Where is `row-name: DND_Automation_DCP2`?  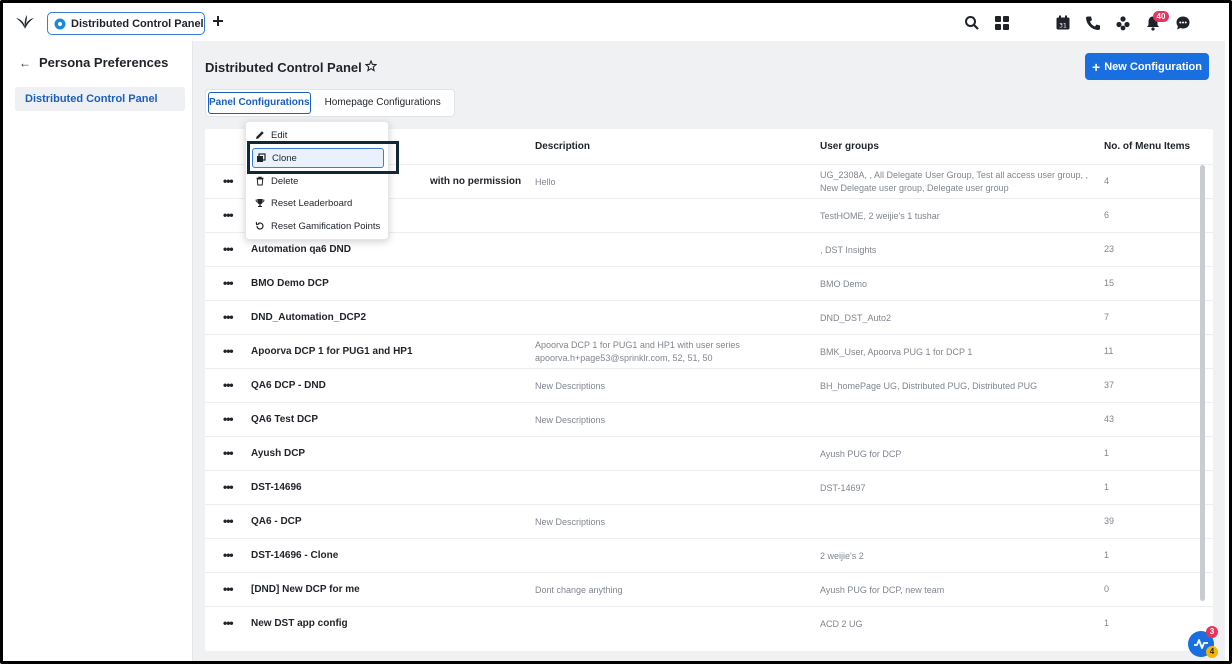
row-name: DND_Automation_DCP2 is located at coordinates (309, 317).